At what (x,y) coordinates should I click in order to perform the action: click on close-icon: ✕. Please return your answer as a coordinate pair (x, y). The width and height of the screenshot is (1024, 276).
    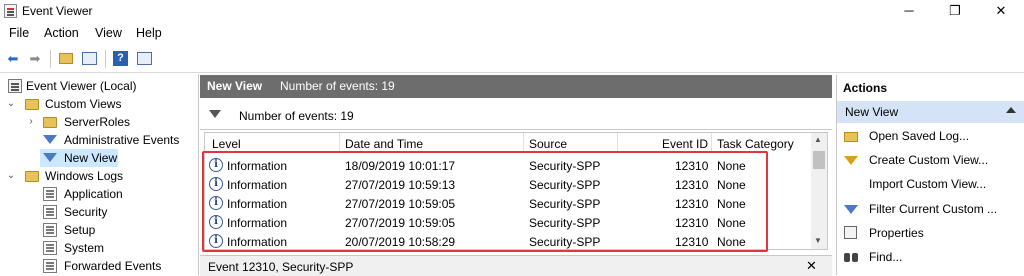
    Looking at the image, I should click on (811, 266).